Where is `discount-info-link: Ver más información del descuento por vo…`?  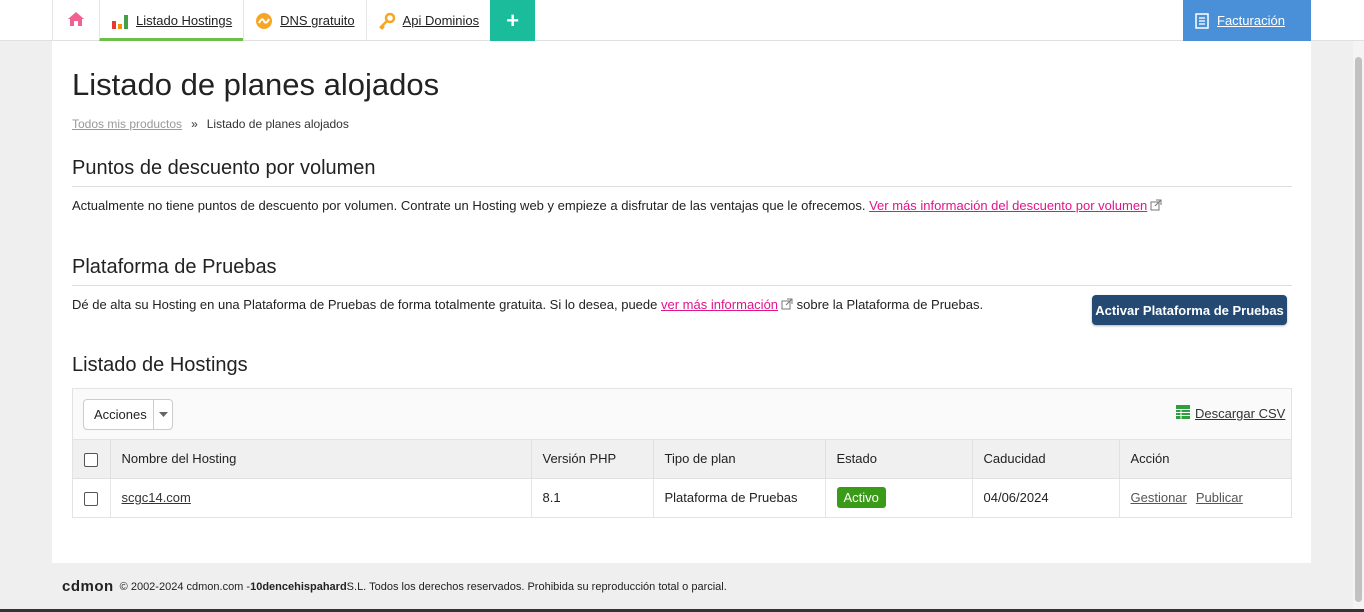 discount-info-link: Ver más información del descuento por vo… is located at coordinates (1008, 205).